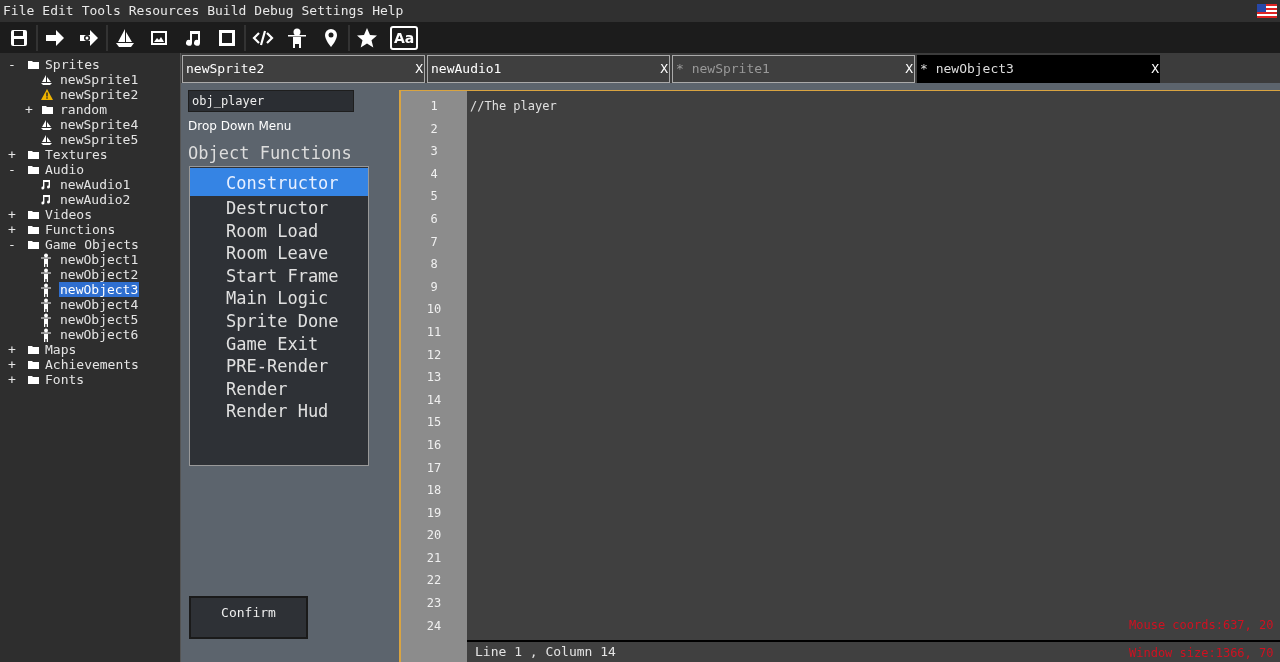 This screenshot has width=1280, height=662. What do you see at coordinates (434, 197) in the screenshot?
I see `line-number: 5` at bounding box center [434, 197].